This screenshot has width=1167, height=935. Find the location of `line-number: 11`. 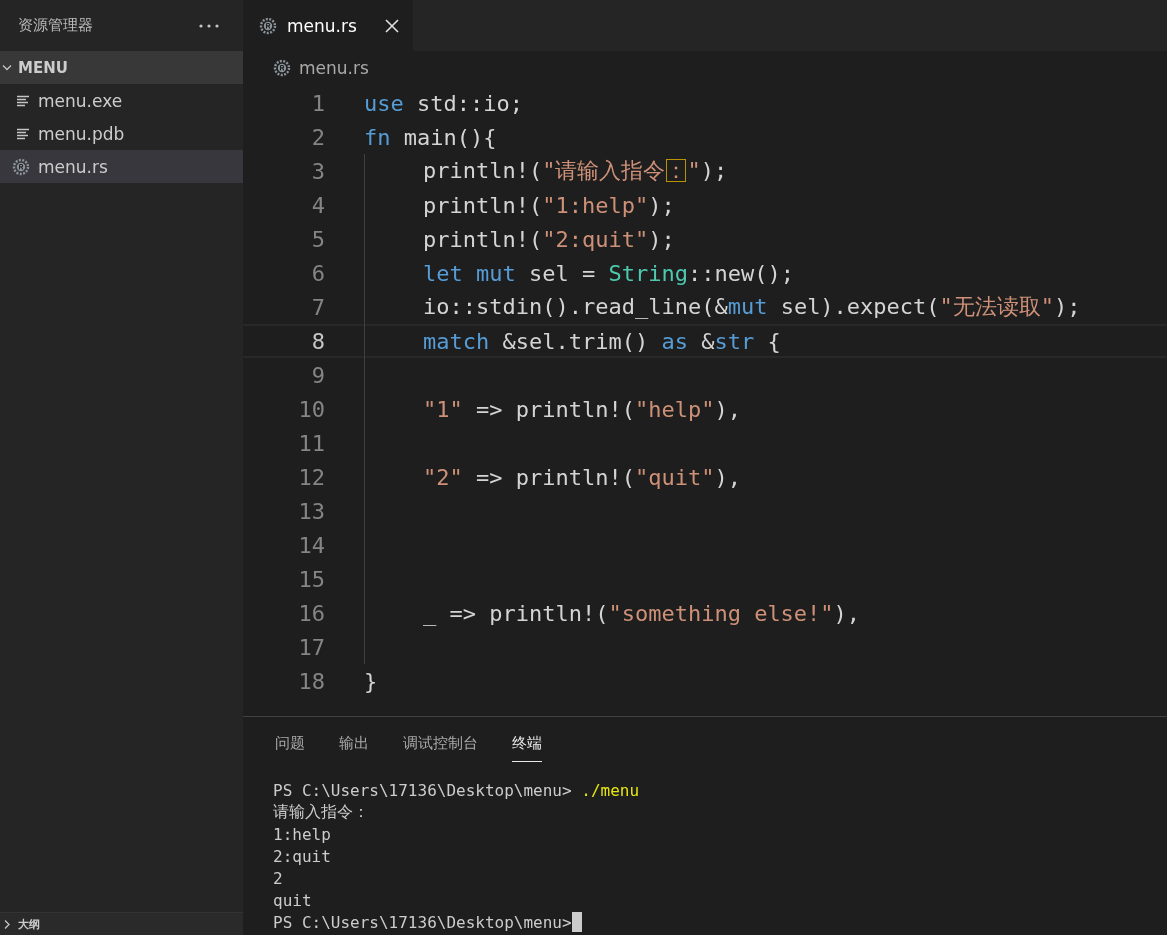

line-number: 11 is located at coordinates (311, 443).